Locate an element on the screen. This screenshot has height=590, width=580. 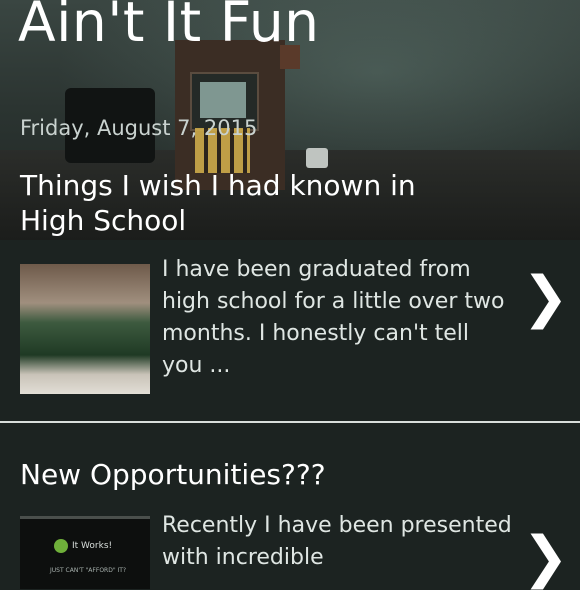
thumbnail-logo-icon is located at coordinates (61, 546).